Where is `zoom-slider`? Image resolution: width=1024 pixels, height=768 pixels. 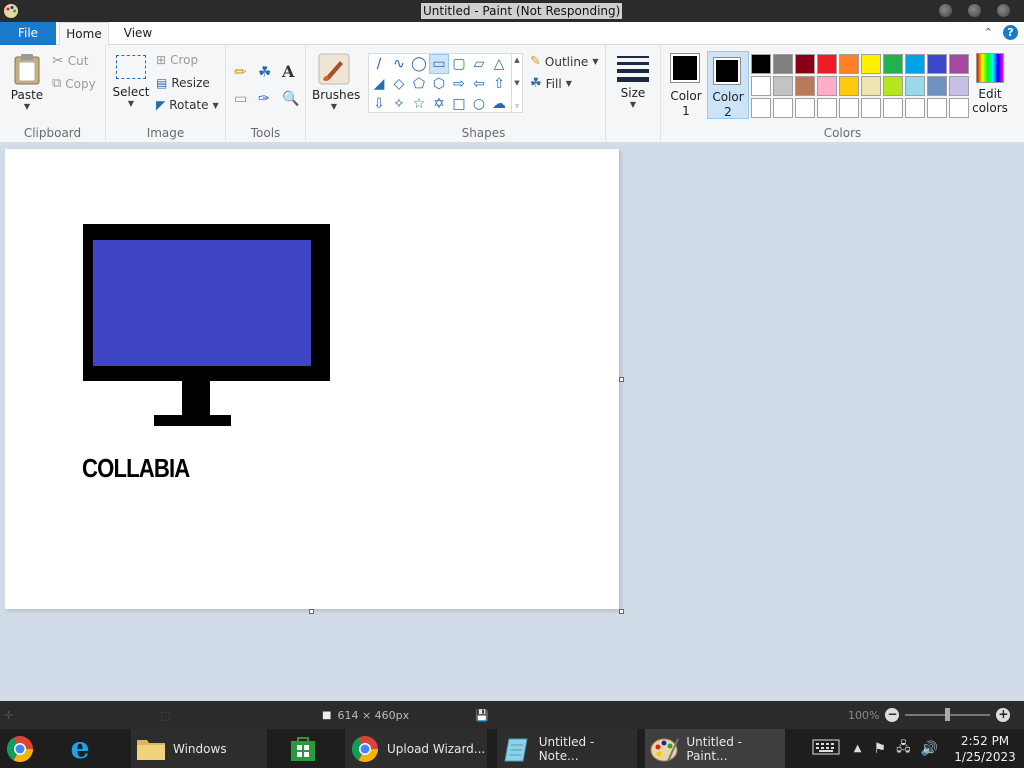
zoom-slider is located at coordinates (948, 714).